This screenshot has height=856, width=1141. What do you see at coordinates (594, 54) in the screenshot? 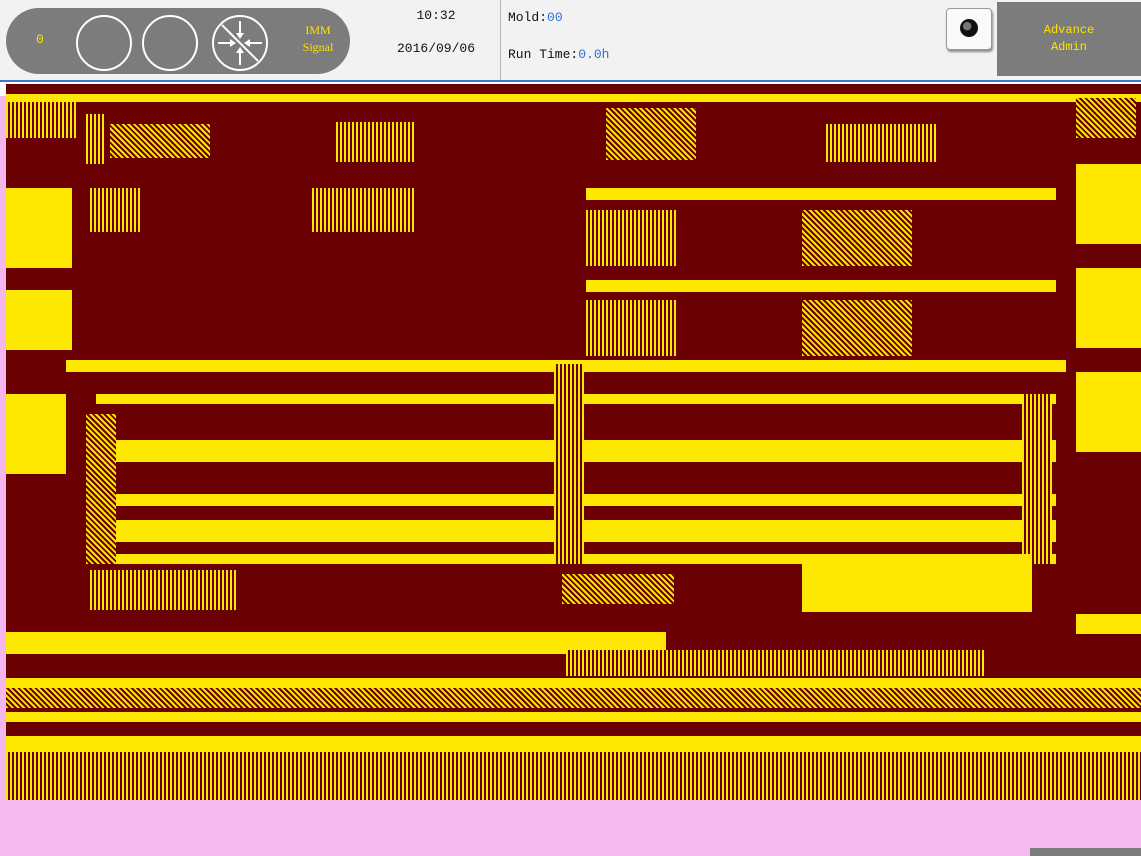
I see `runtime-value: 0.0h` at bounding box center [594, 54].